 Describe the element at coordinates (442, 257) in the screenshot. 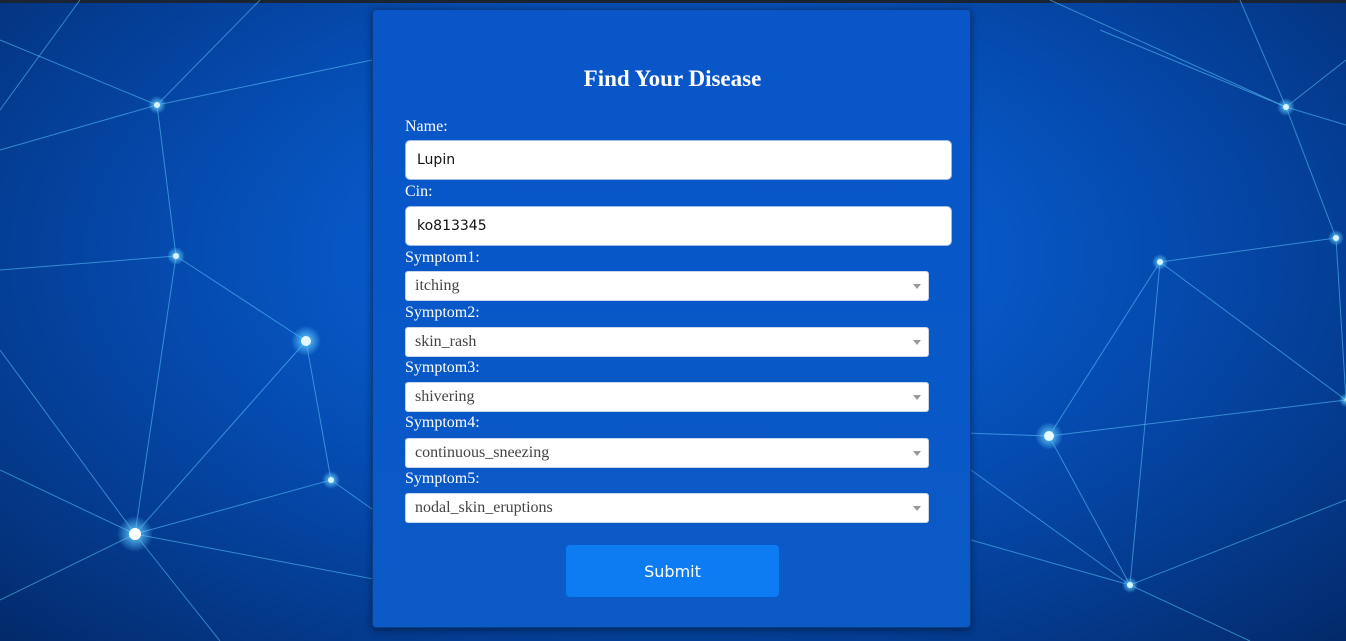

I see `symptom1-label: Symptom1:` at that location.